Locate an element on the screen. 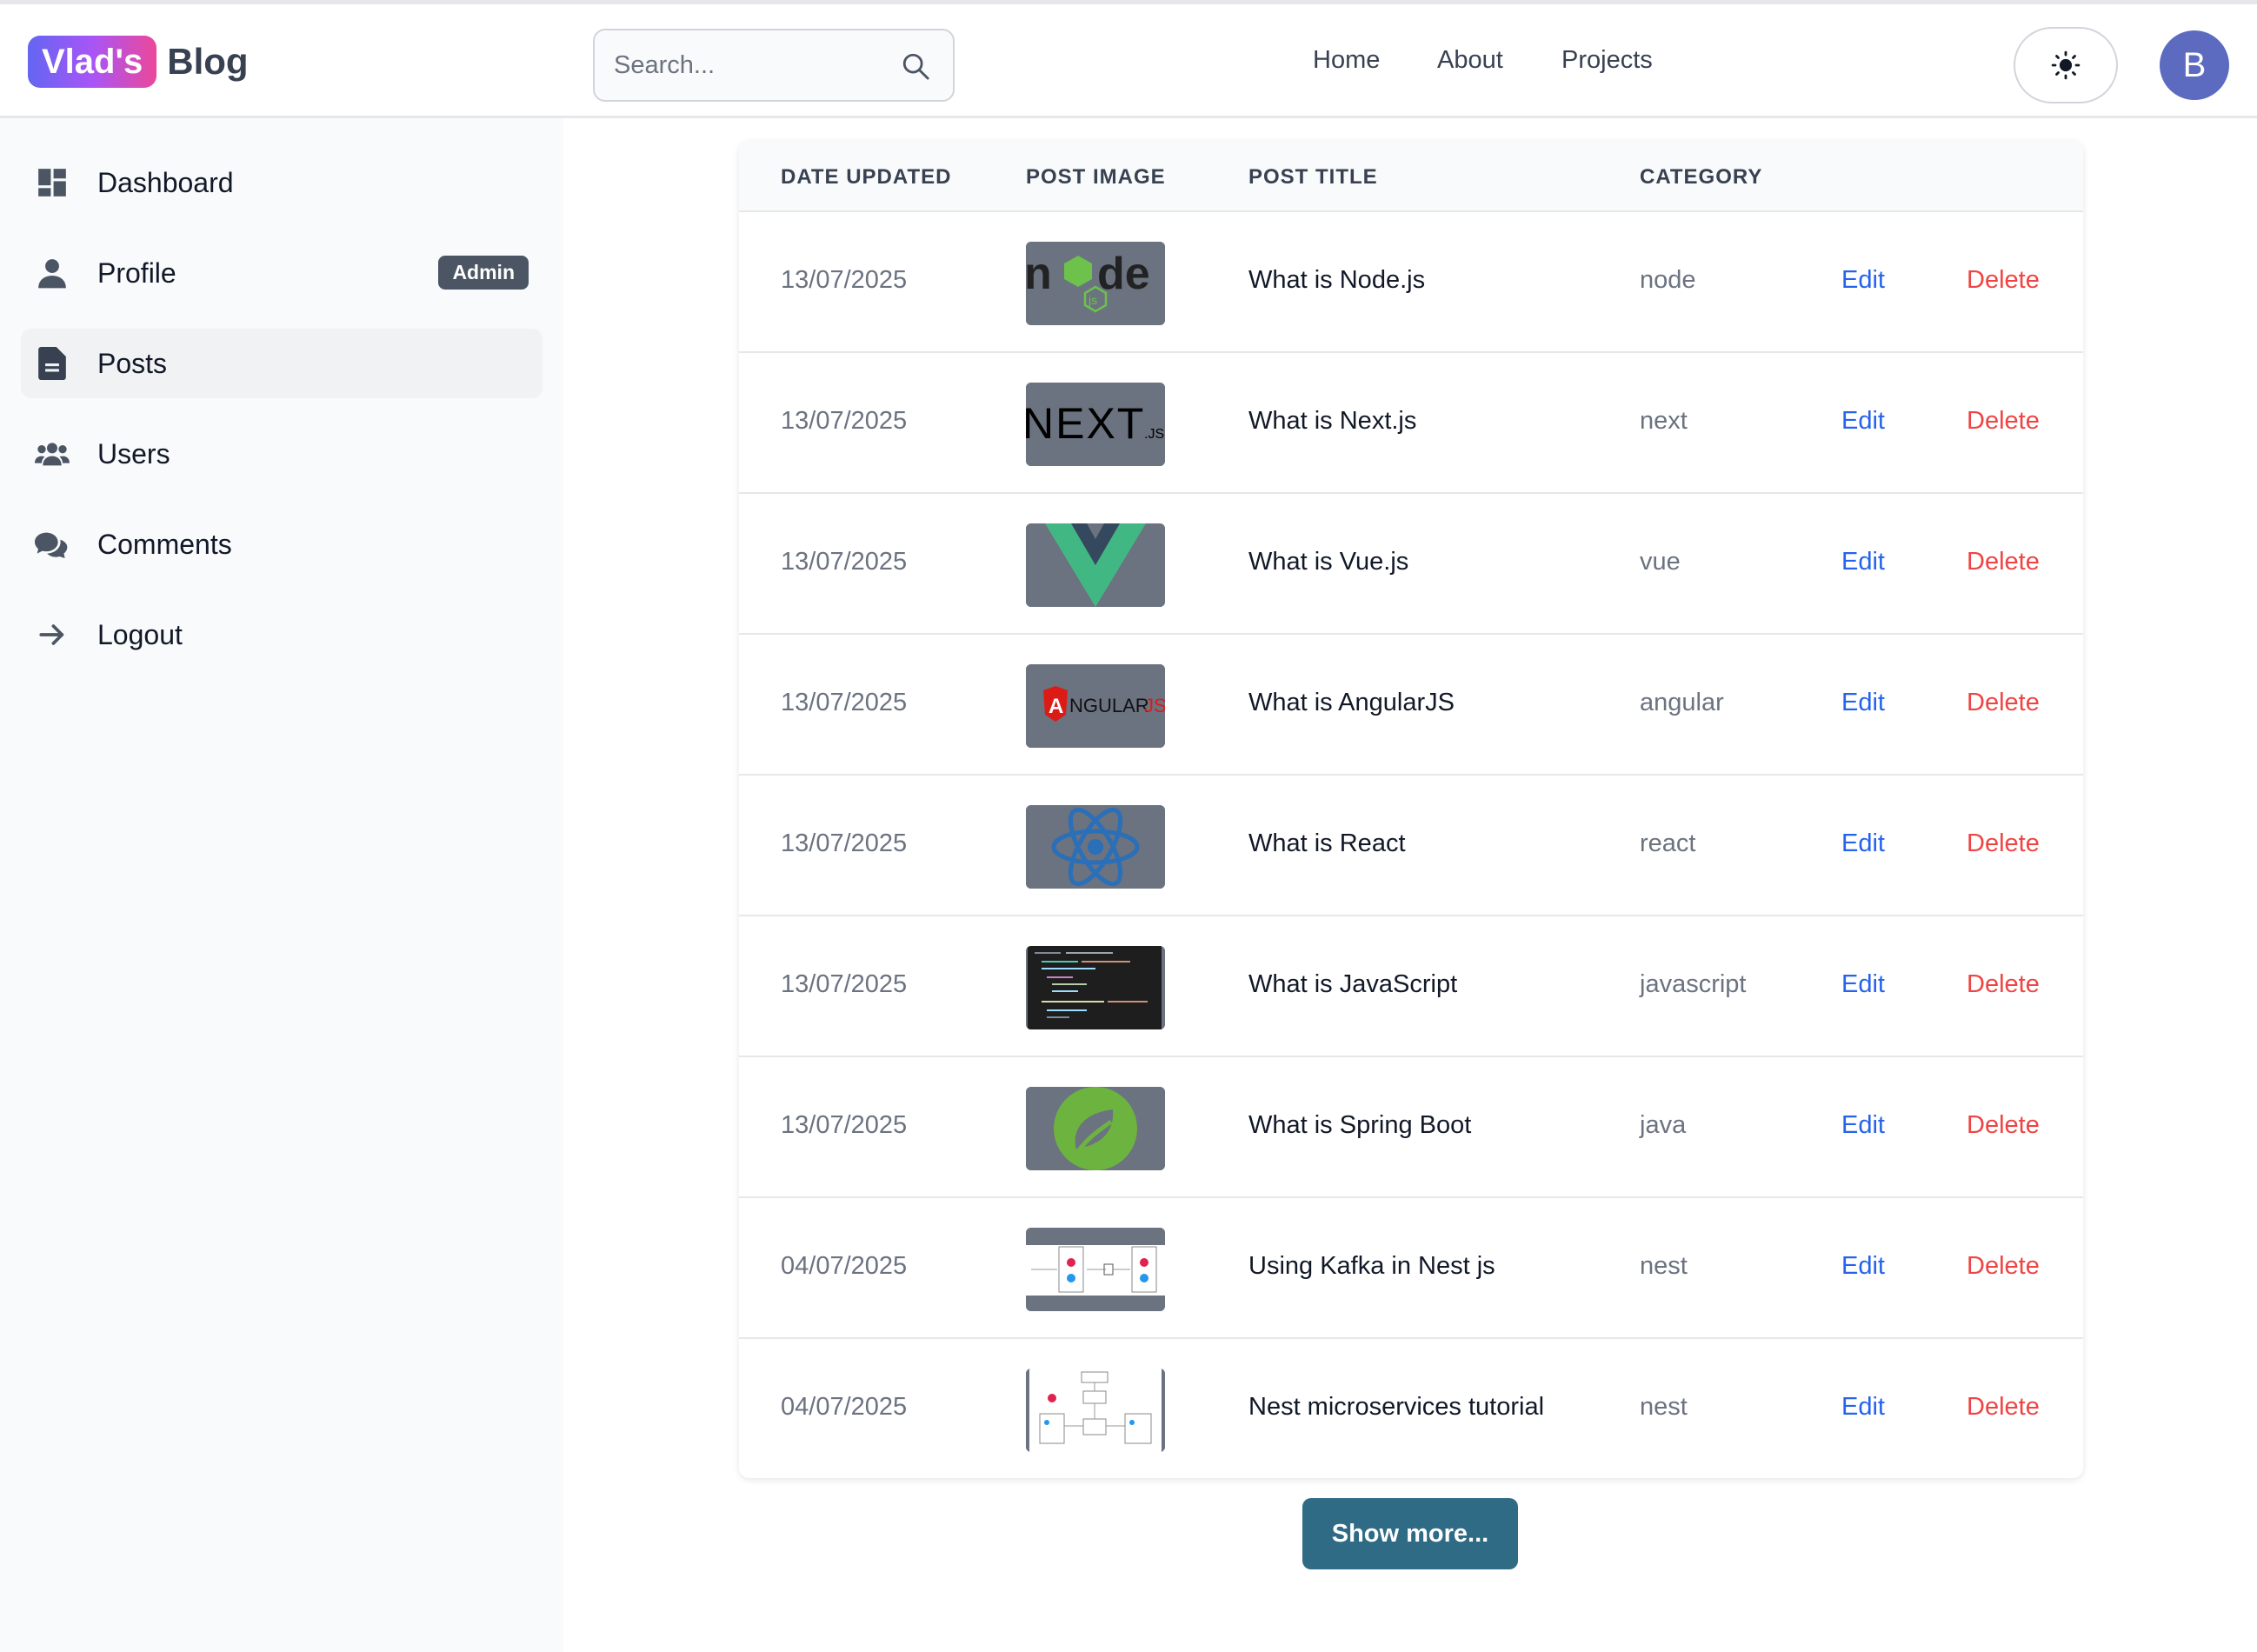 The height and width of the screenshot is (1652, 2257). site-logo: Vlad's Blog is located at coordinates (138, 62).